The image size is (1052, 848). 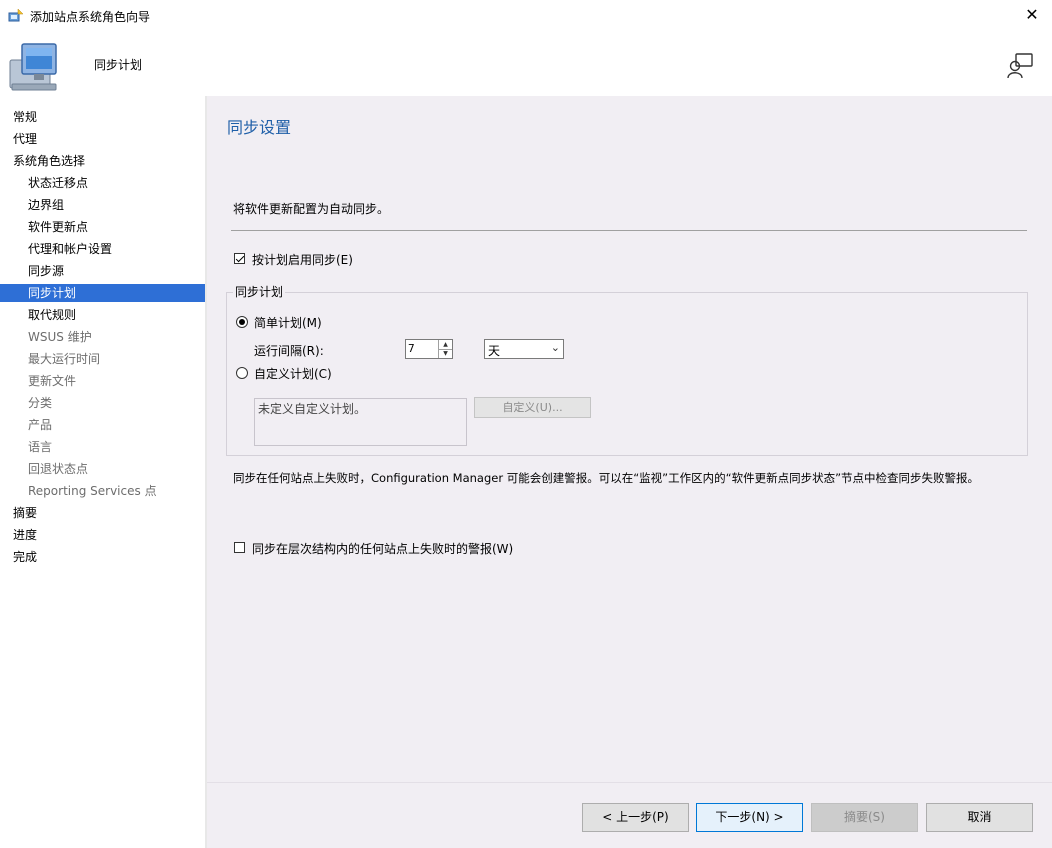 I want to click on nav-item: 代理, so click(x=102, y=139).